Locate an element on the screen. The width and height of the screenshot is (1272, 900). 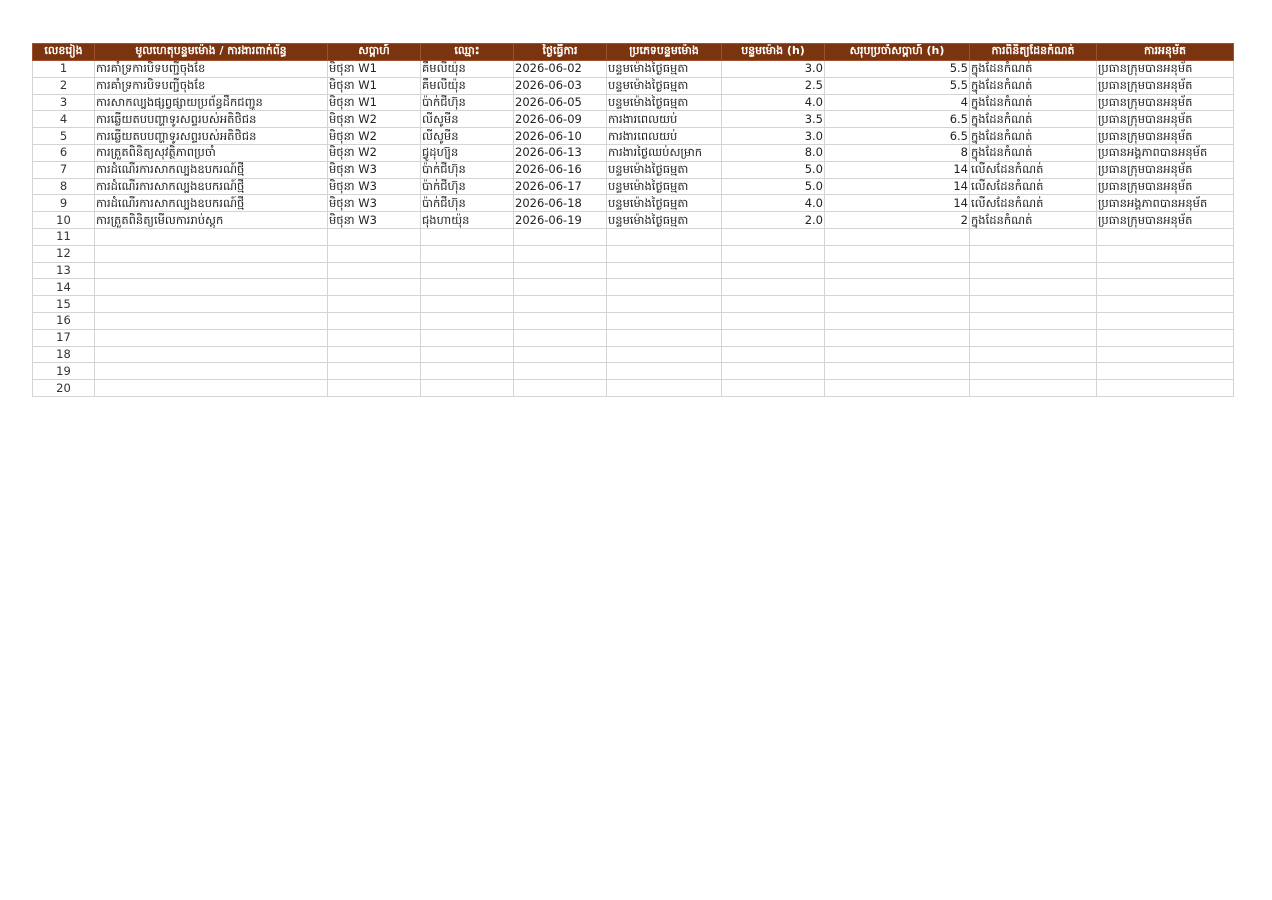
row-number-cell: 14 is located at coordinates (63, 287).